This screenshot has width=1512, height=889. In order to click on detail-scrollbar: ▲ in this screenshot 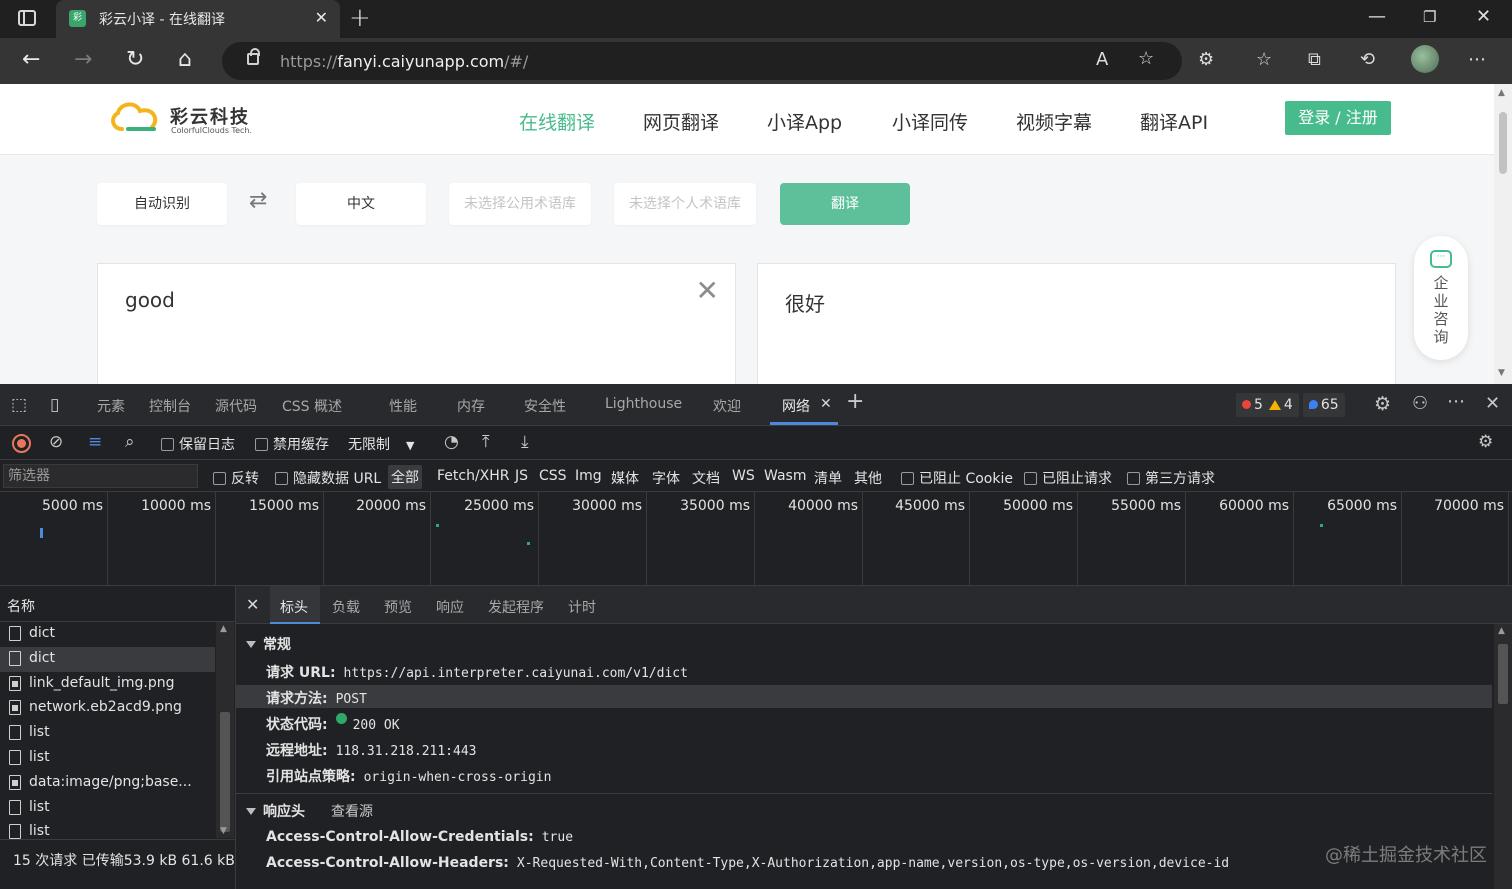, I will do `click(1503, 756)`.